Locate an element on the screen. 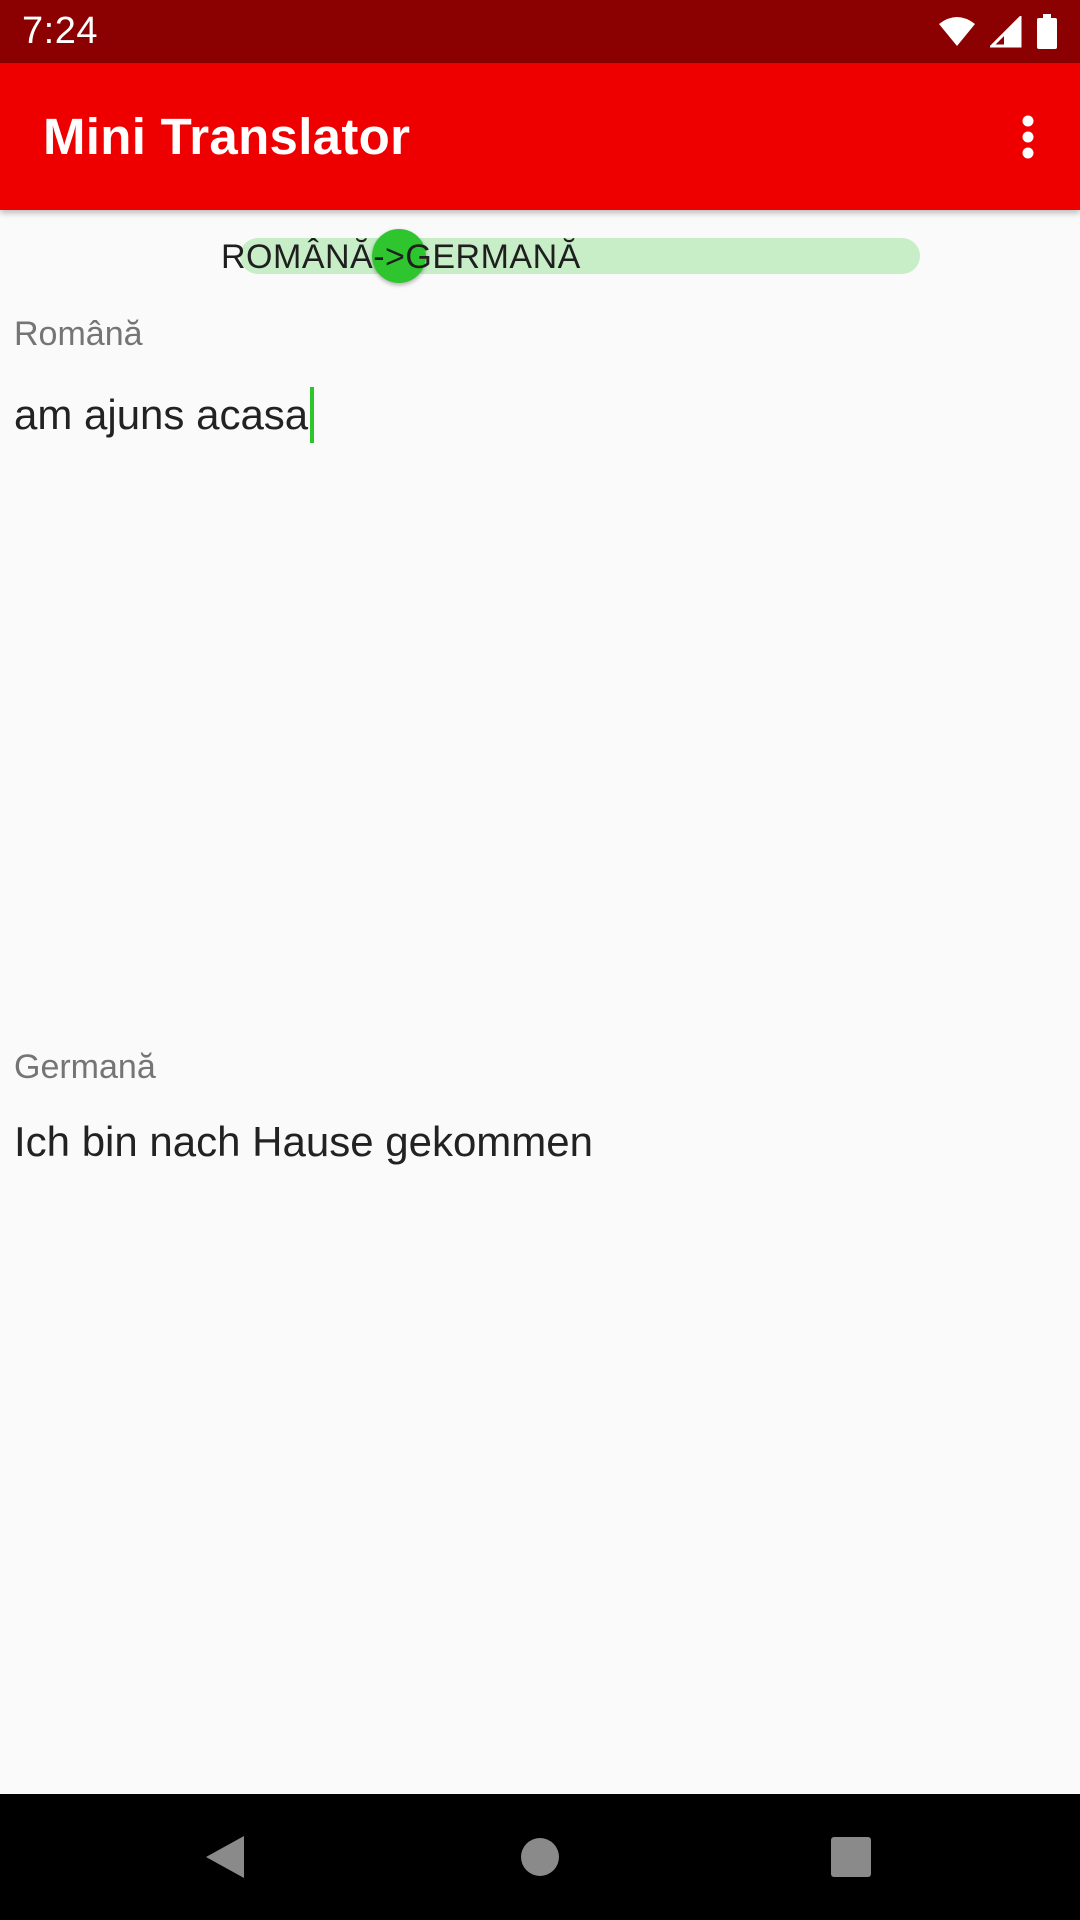 The width and height of the screenshot is (1080, 1920). source-language-label: Română is located at coordinates (78, 334).